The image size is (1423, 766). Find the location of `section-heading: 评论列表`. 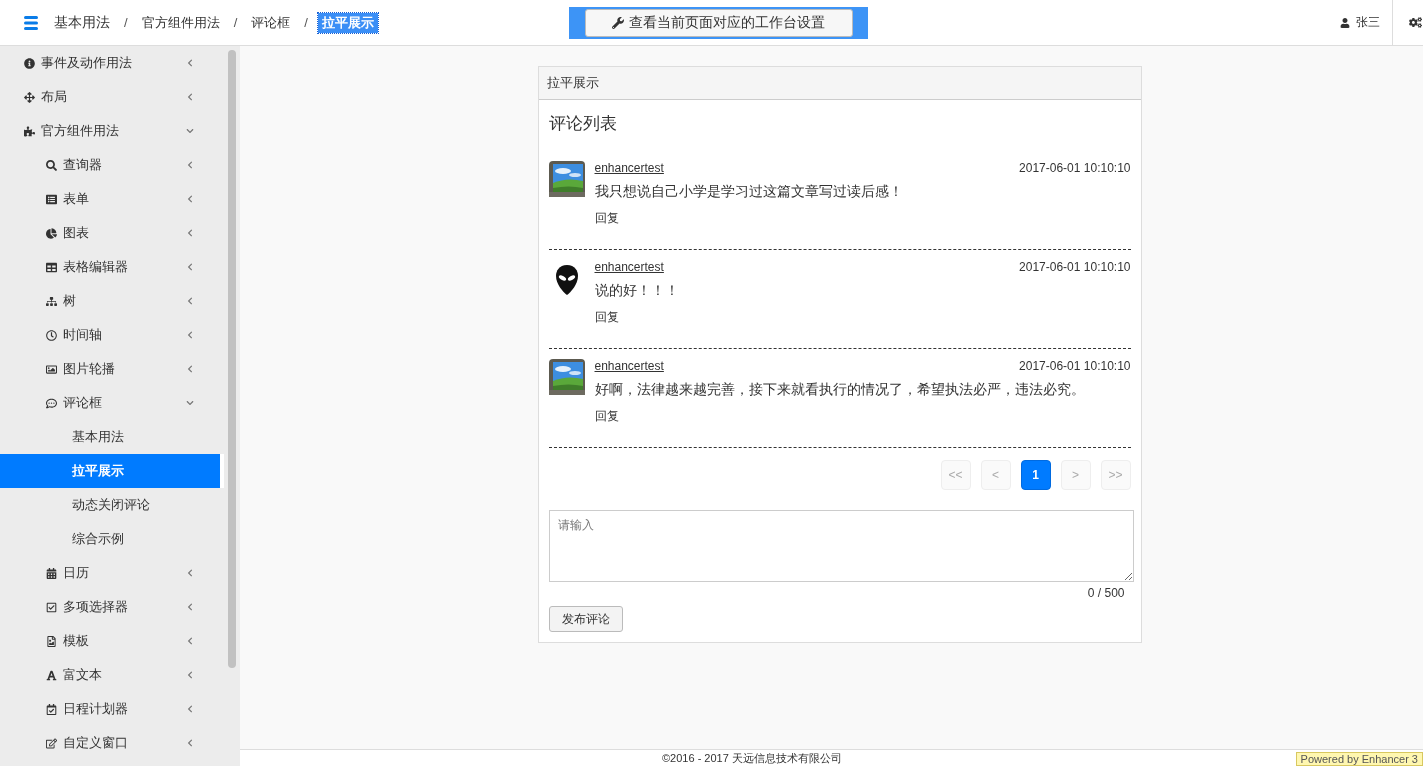

section-heading: 评论列表 is located at coordinates (583, 124).